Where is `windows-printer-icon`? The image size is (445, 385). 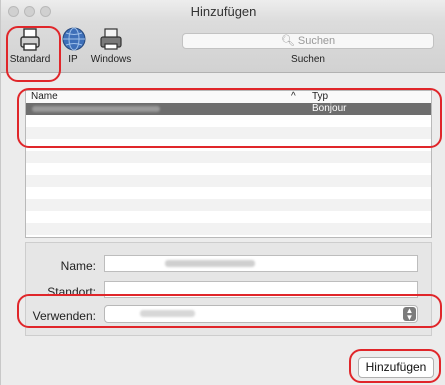 windows-printer-icon is located at coordinates (111, 39).